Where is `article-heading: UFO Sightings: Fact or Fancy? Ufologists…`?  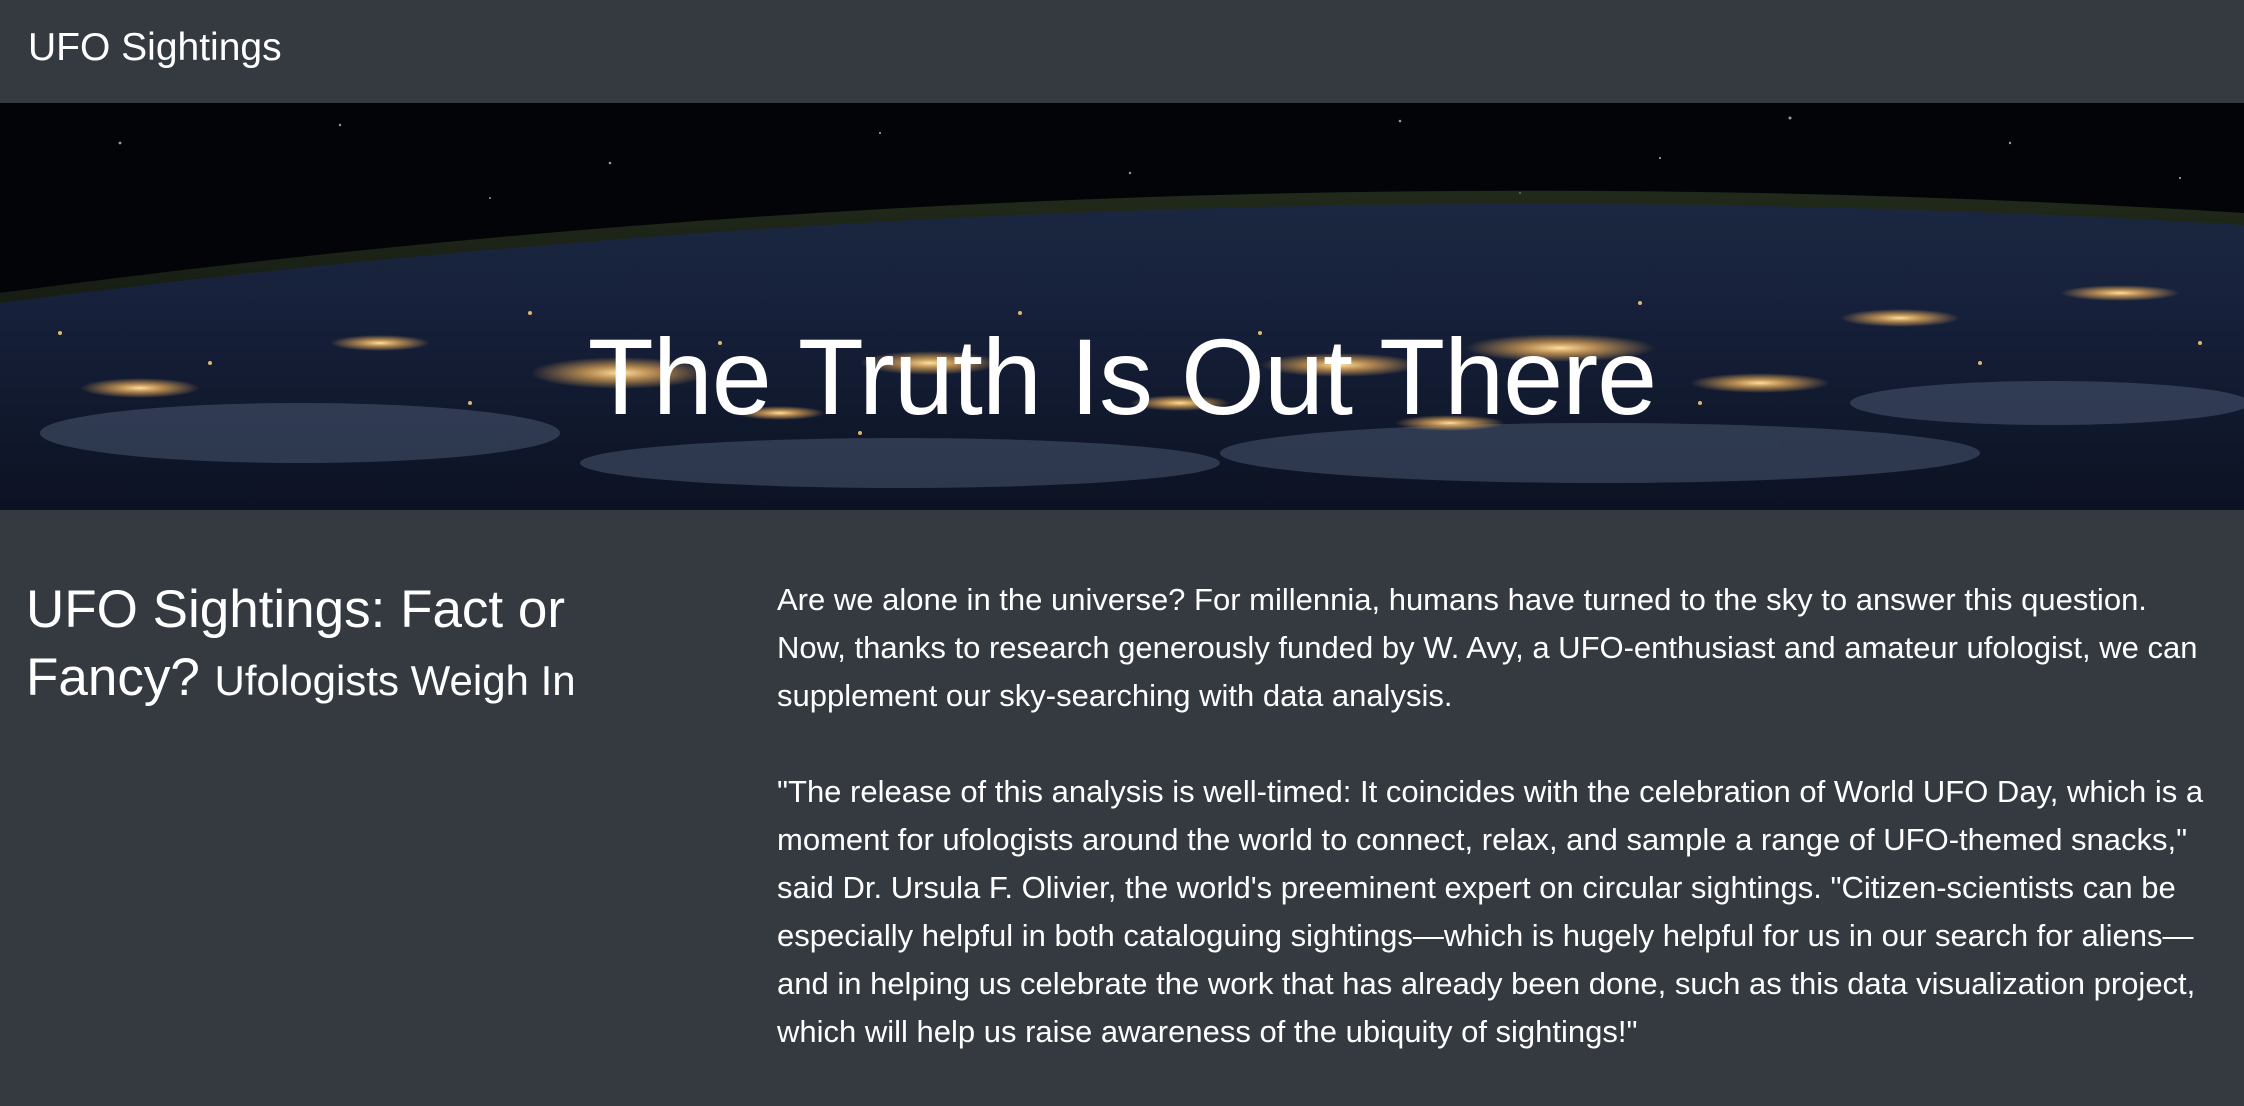 article-heading: UFO Sightings: Fact or Fancy? Ufologists… is located at coordinates (376, 645).